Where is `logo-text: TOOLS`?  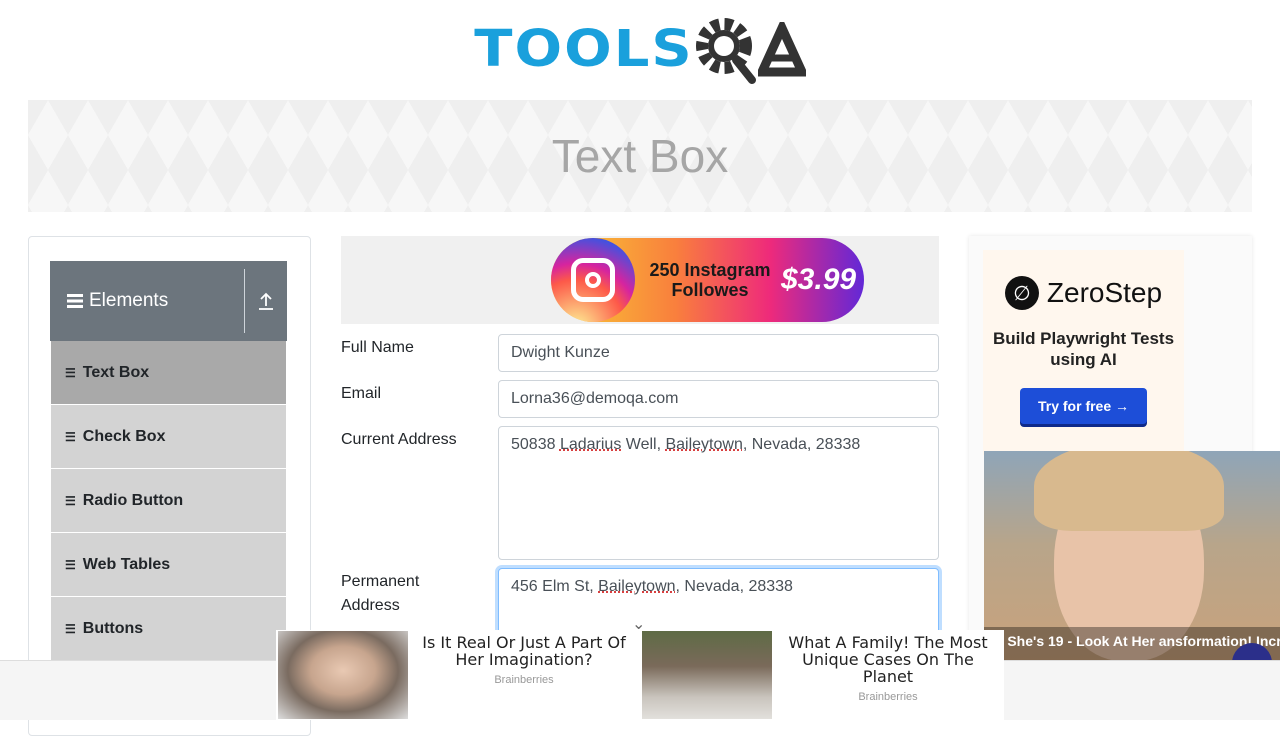
logo-text: TOOLS is located at coordinates (583, 50).